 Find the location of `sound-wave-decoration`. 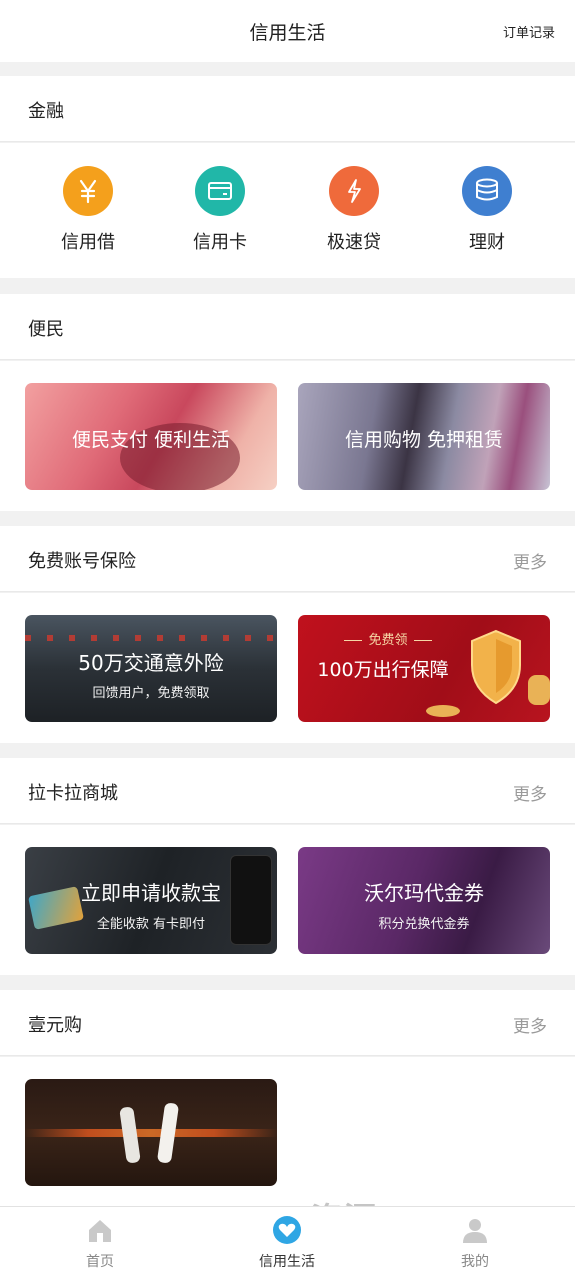

sound-wave-decoration is located at coordinates (151, 1133).